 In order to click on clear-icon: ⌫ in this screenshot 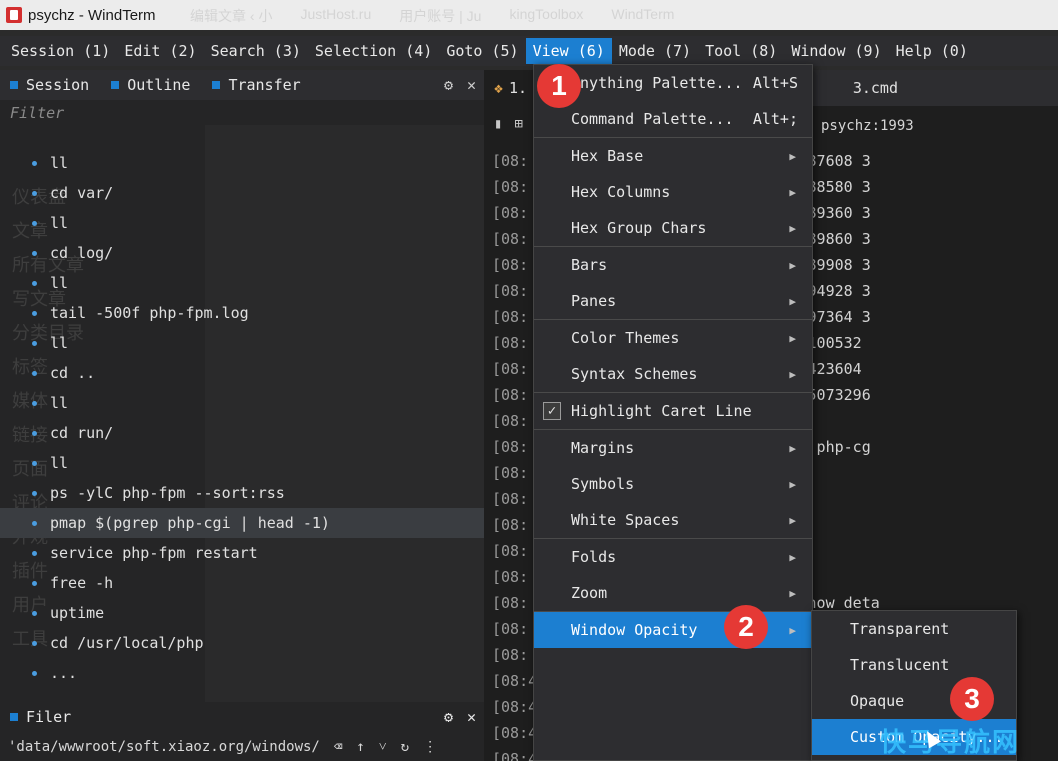, I will do `click(338, 747)`.